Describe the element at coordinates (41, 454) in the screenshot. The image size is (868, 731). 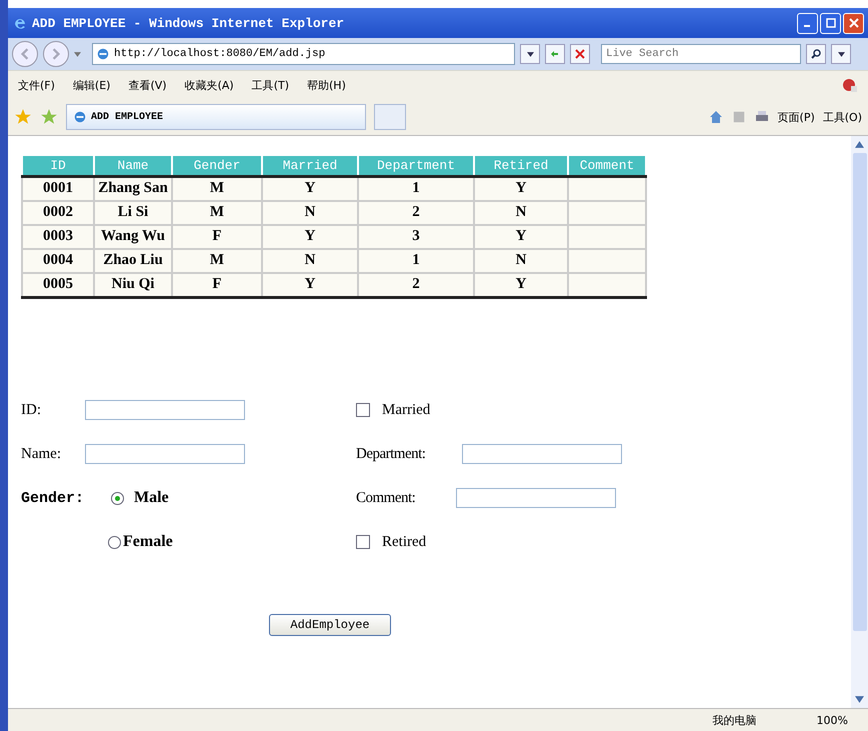
I see `field-label: Name:` at that location.